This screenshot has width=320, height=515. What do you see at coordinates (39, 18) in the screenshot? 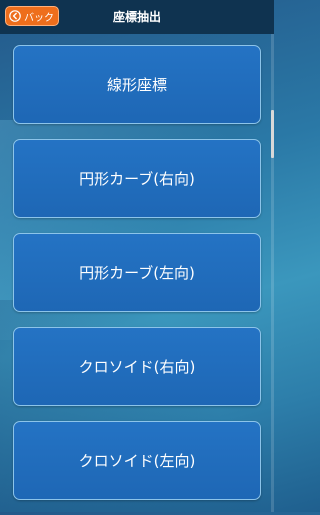
I see `back-button-label: バック` at bounding box center [39, 18].